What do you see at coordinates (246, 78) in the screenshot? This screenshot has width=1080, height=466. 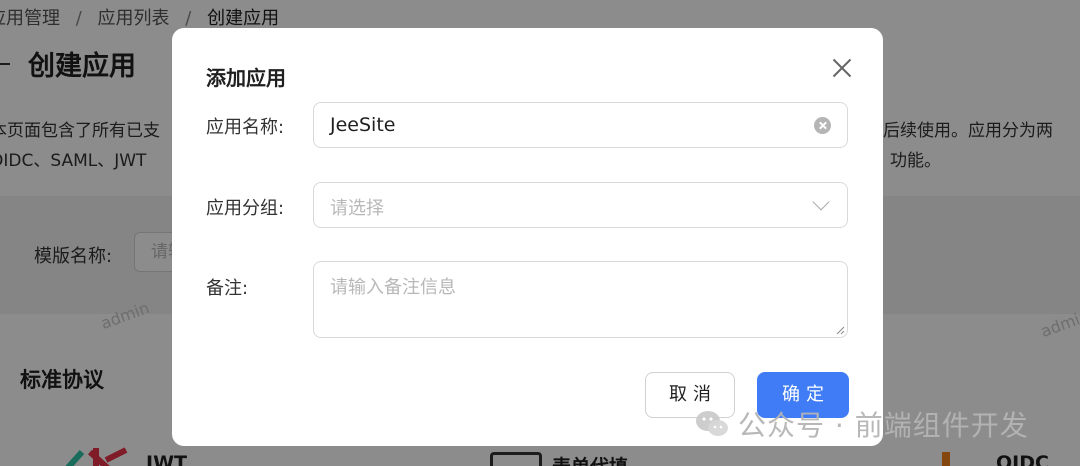 I see `dialog-title: 添加应用` at bounding box center [246, 78].